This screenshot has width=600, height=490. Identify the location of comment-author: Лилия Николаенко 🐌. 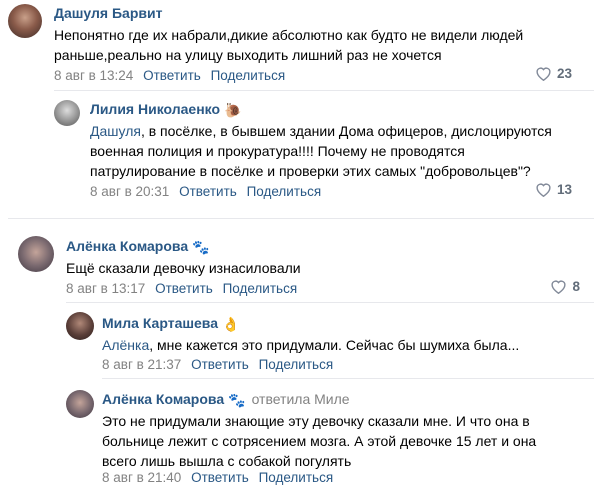
(165, 110).